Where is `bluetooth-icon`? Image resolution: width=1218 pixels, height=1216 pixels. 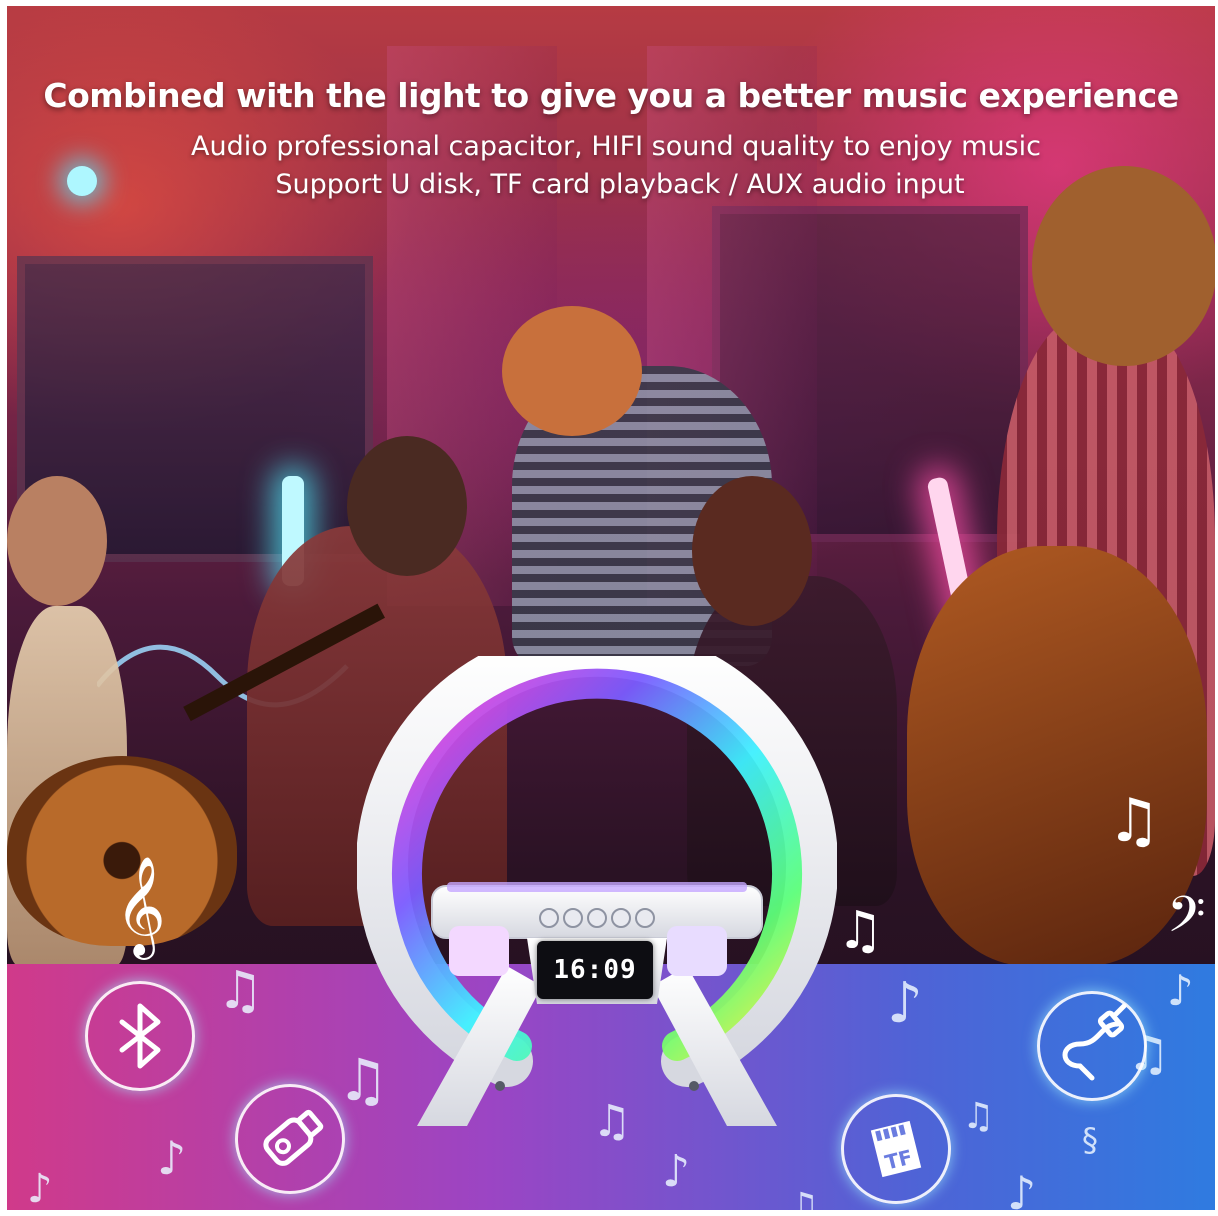
bluetooth-icon is located at coordinates (140, 1036).